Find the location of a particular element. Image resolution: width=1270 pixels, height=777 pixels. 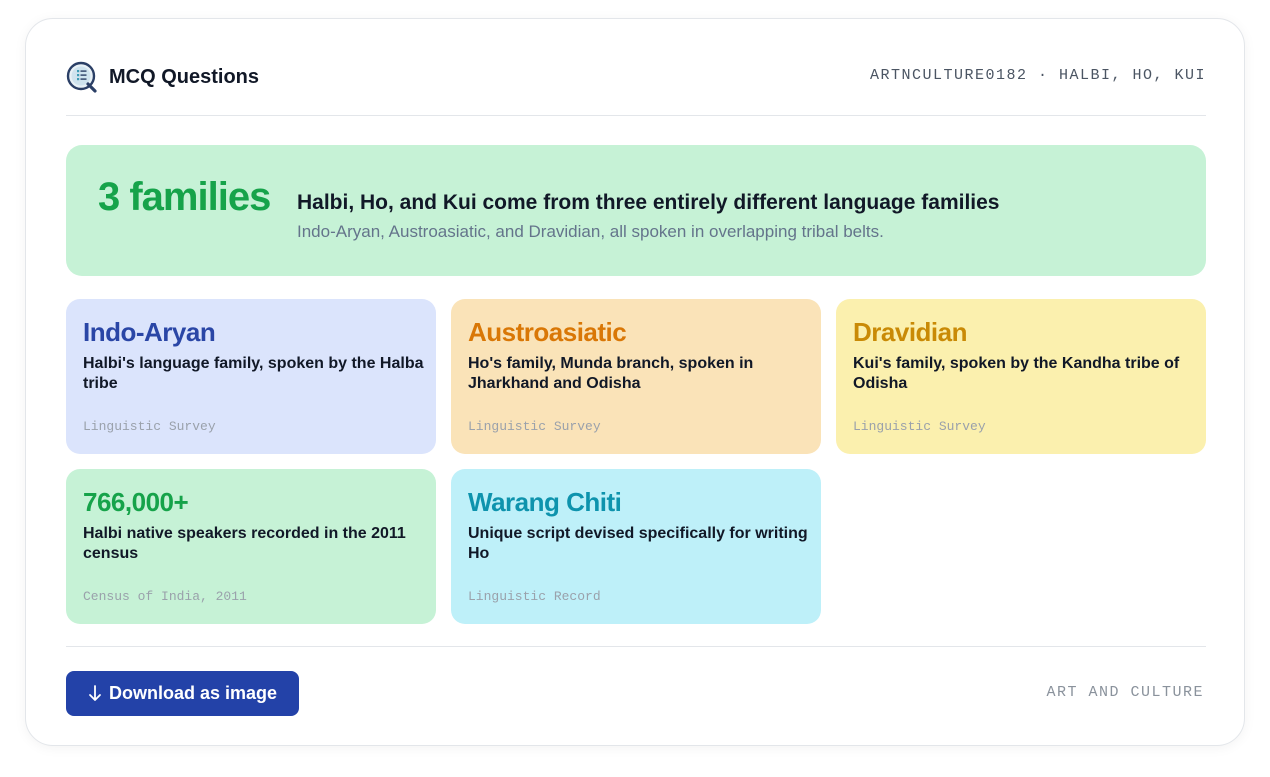

tile-title: Indo-Aryan is located at coordinates (149, 332).